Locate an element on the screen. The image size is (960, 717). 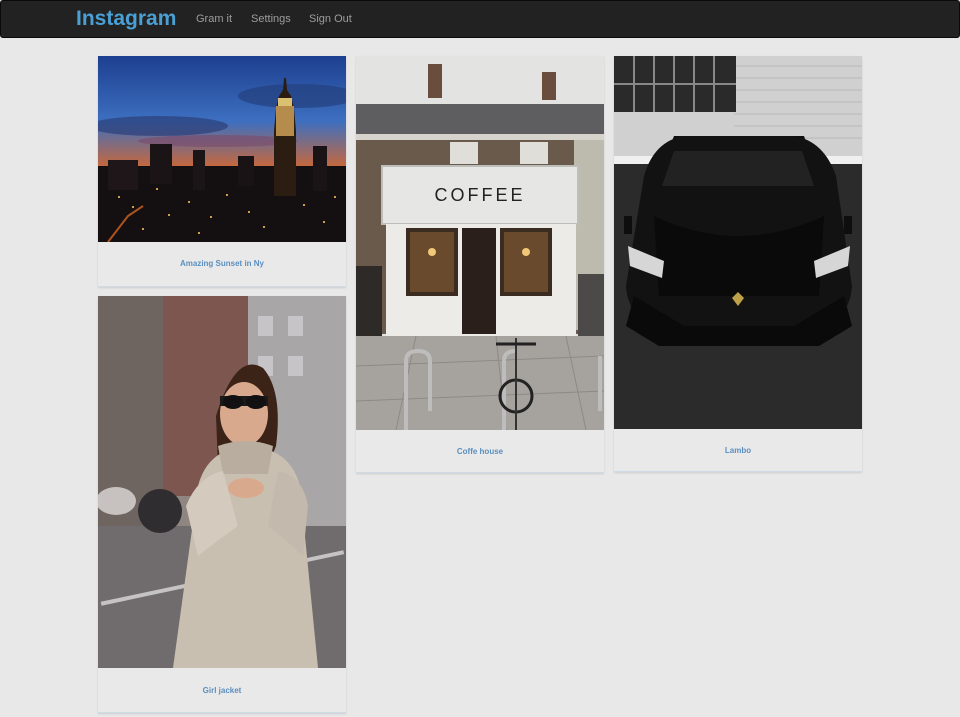
black-car-photo is located at coordinates (738, 242).